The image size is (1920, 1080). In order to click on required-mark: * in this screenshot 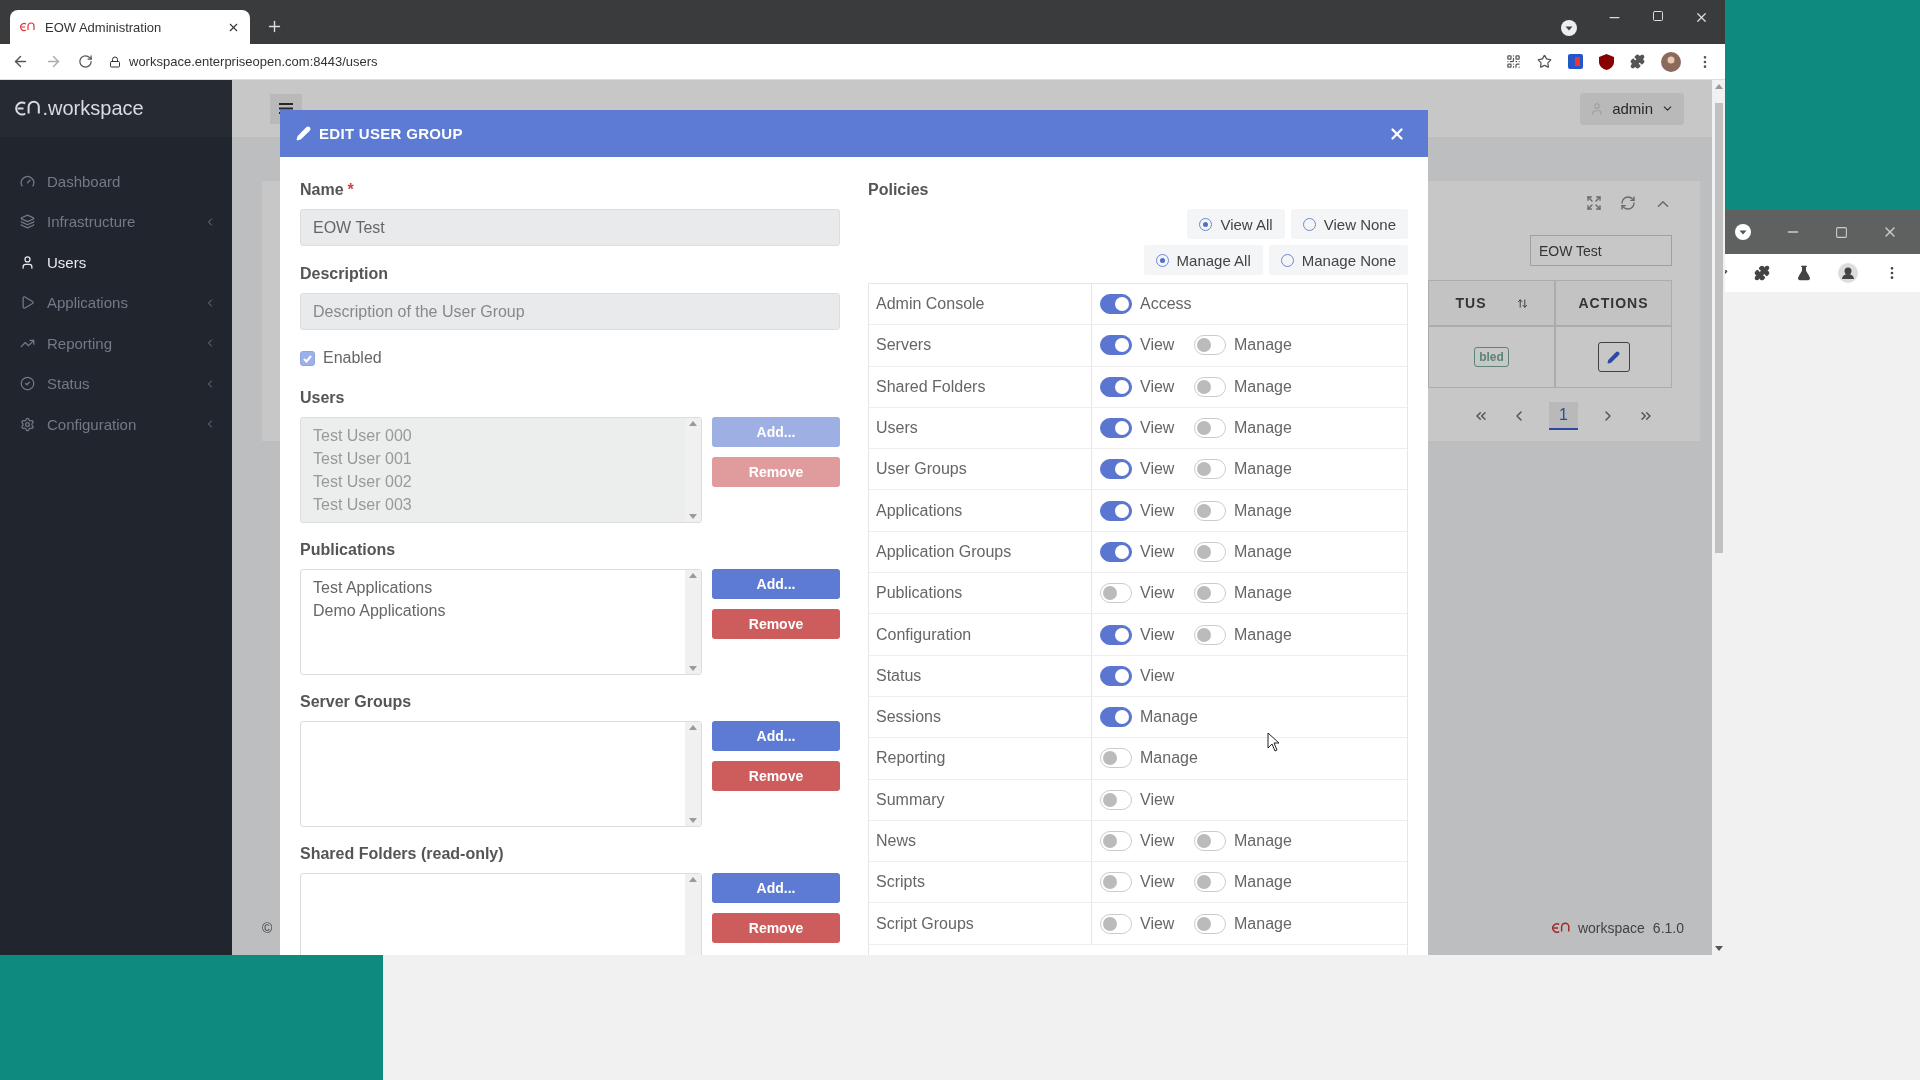, I will do `click(350, 190)`.